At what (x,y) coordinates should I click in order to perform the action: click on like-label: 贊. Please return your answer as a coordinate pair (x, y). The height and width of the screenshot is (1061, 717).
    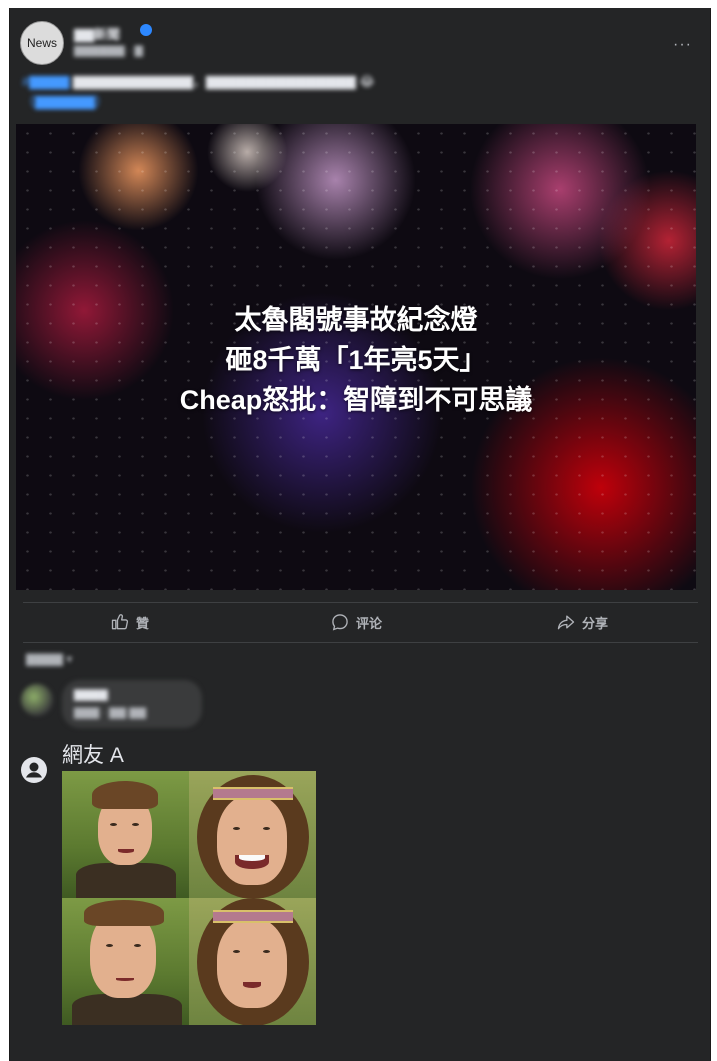
    Looking at the image, I should click on (143, 623).